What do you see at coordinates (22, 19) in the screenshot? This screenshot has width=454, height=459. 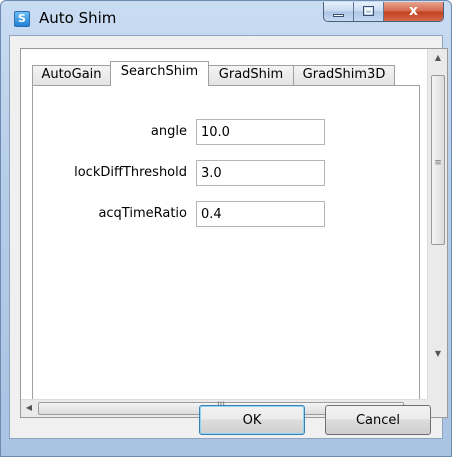 I see `app-icon: S` at bounding box center [22, 19].